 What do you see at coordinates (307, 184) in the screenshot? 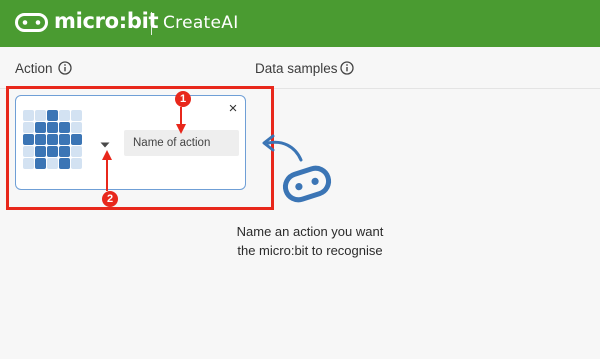
I see `microbit-face-icon` at bounding box center [307, 184].